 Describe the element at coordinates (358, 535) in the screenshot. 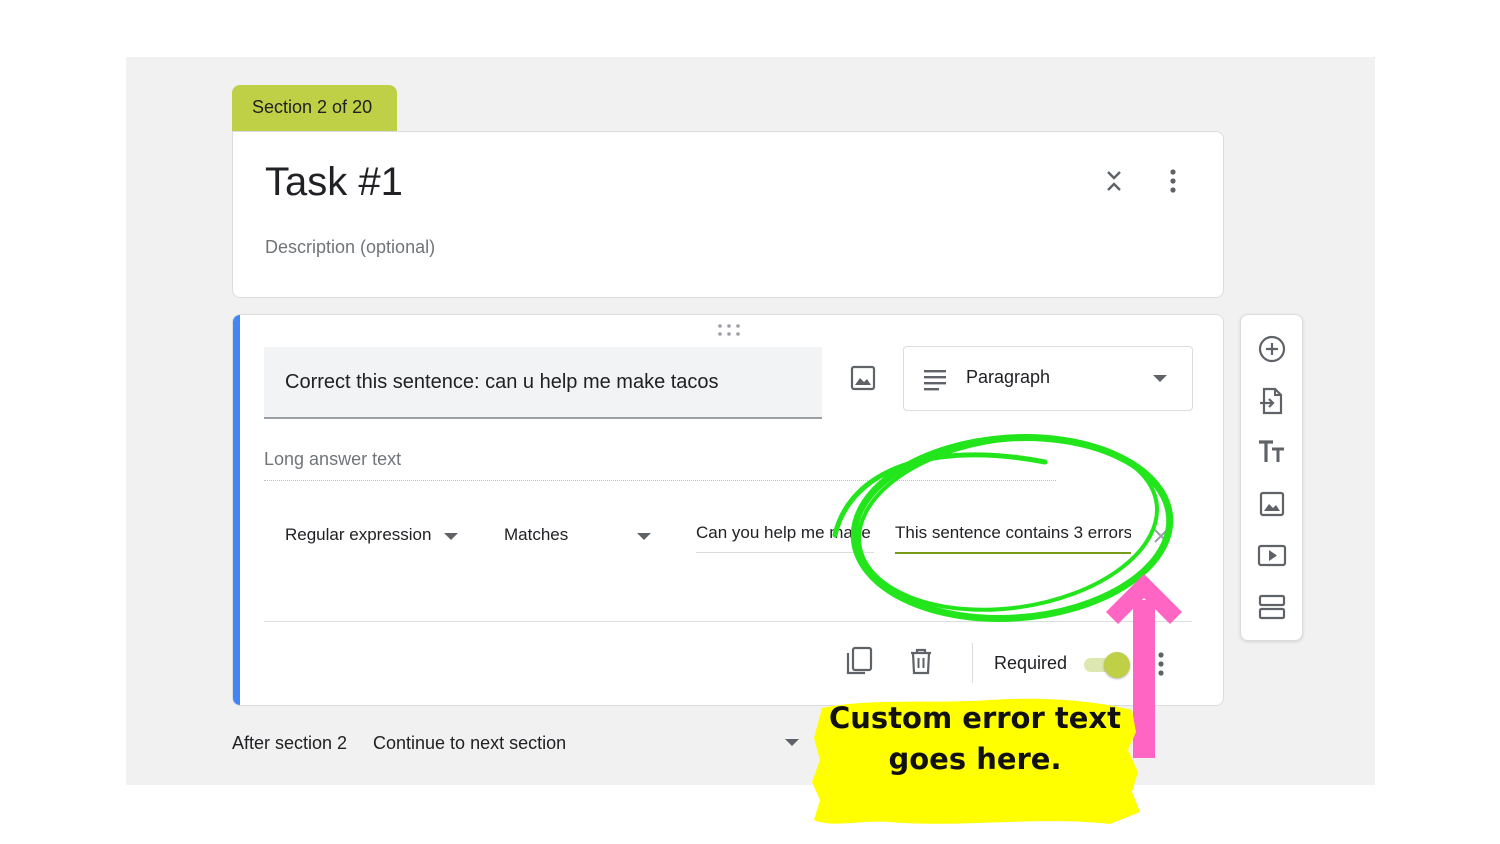

I see `validation-type-select: Regular expression` at that location.